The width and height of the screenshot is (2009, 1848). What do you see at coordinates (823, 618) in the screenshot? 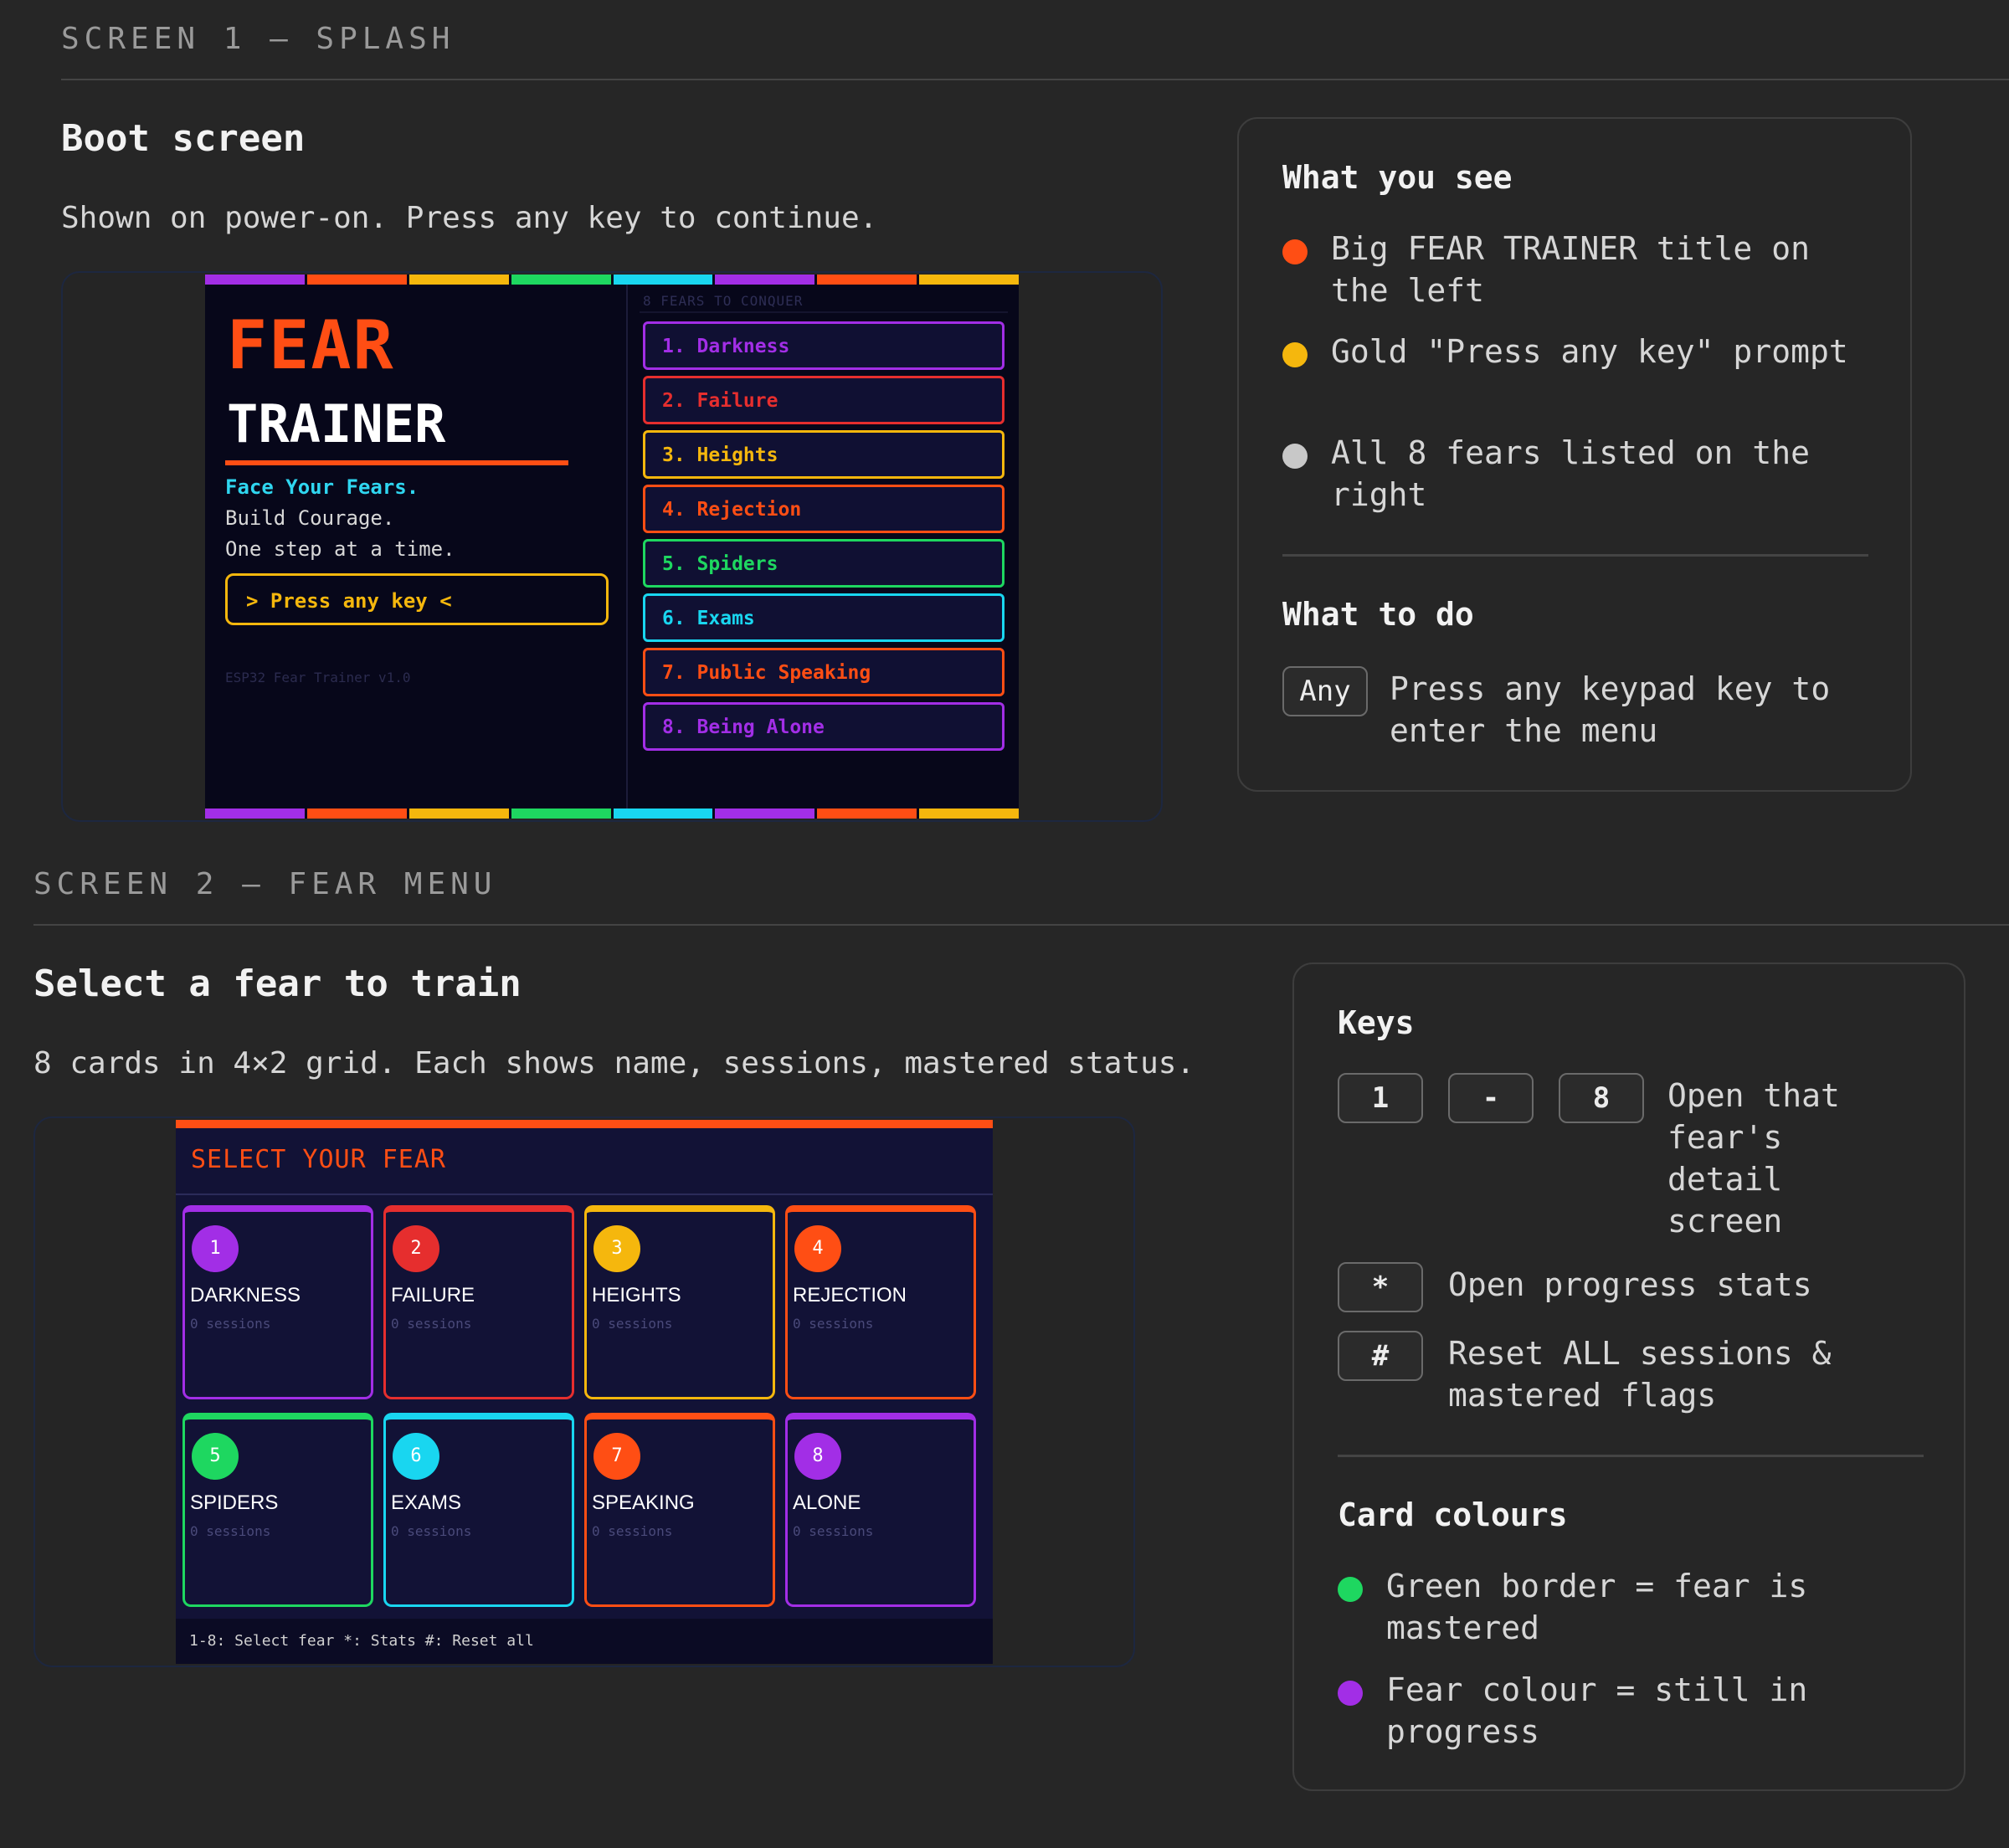
I see `fear-list-item: 6. Exams` at bounding box center [823, 618].